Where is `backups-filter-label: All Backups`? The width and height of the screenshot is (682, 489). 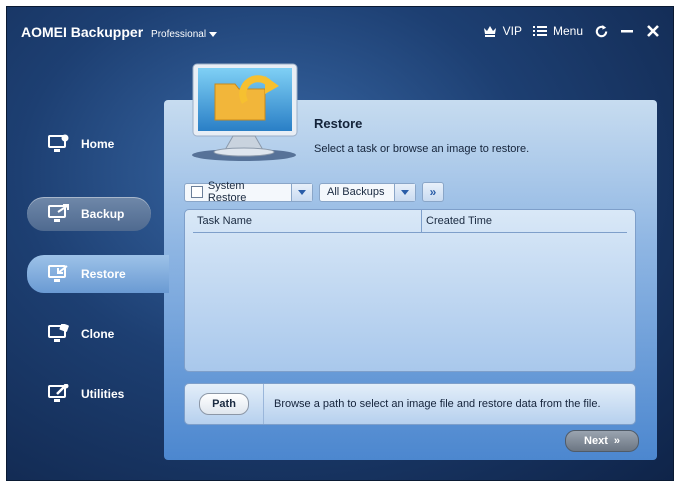 backups-filter-label: All Backups is located at coordinates (356, 192).